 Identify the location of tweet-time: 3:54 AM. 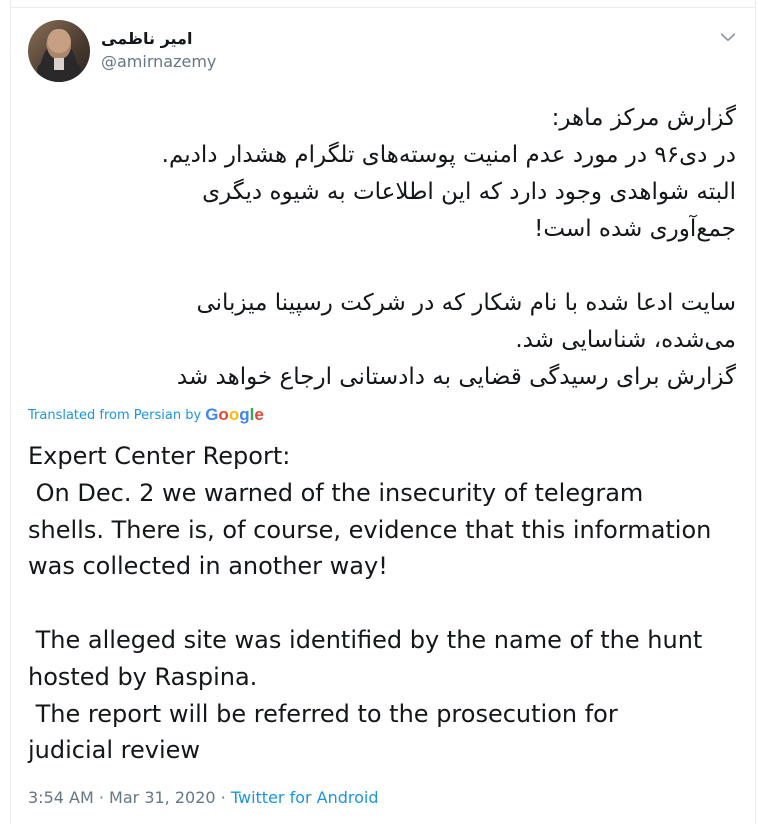
(61, 797).